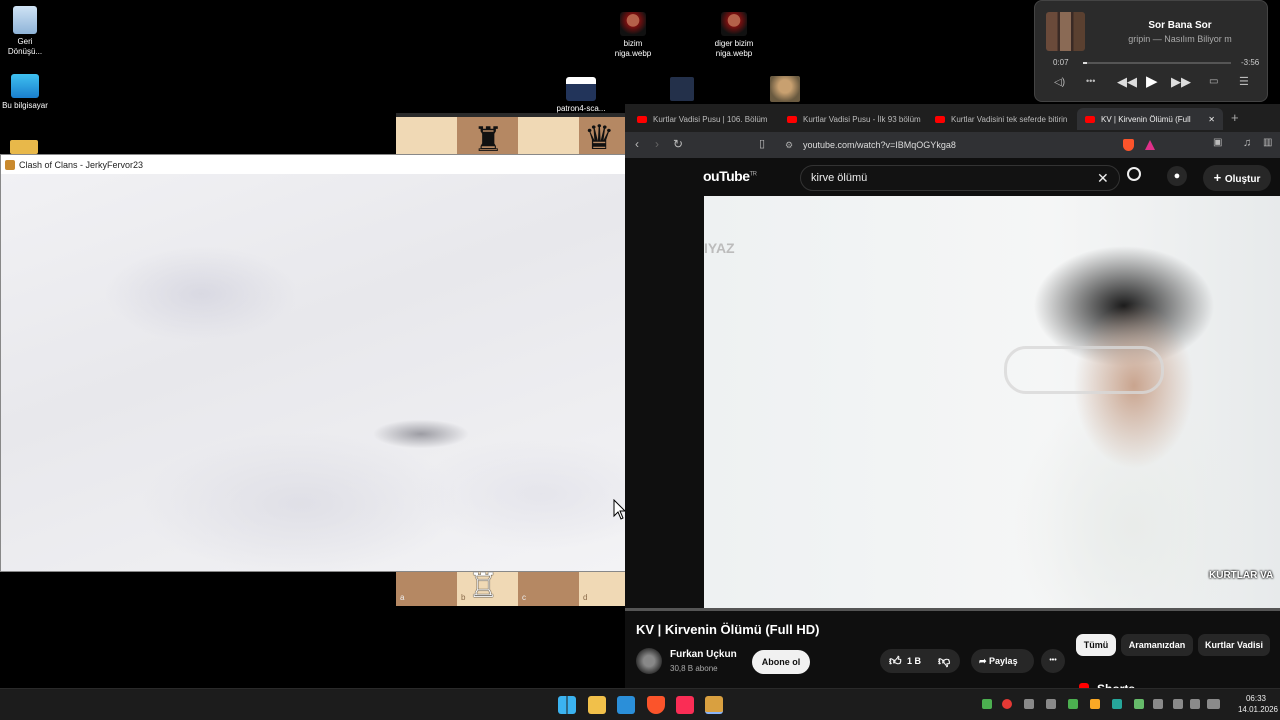  What do you see at coordinates (1250, 62) in the screenshot?
I see `remaining-time: -3:56` at bounding box center [1250, 62].